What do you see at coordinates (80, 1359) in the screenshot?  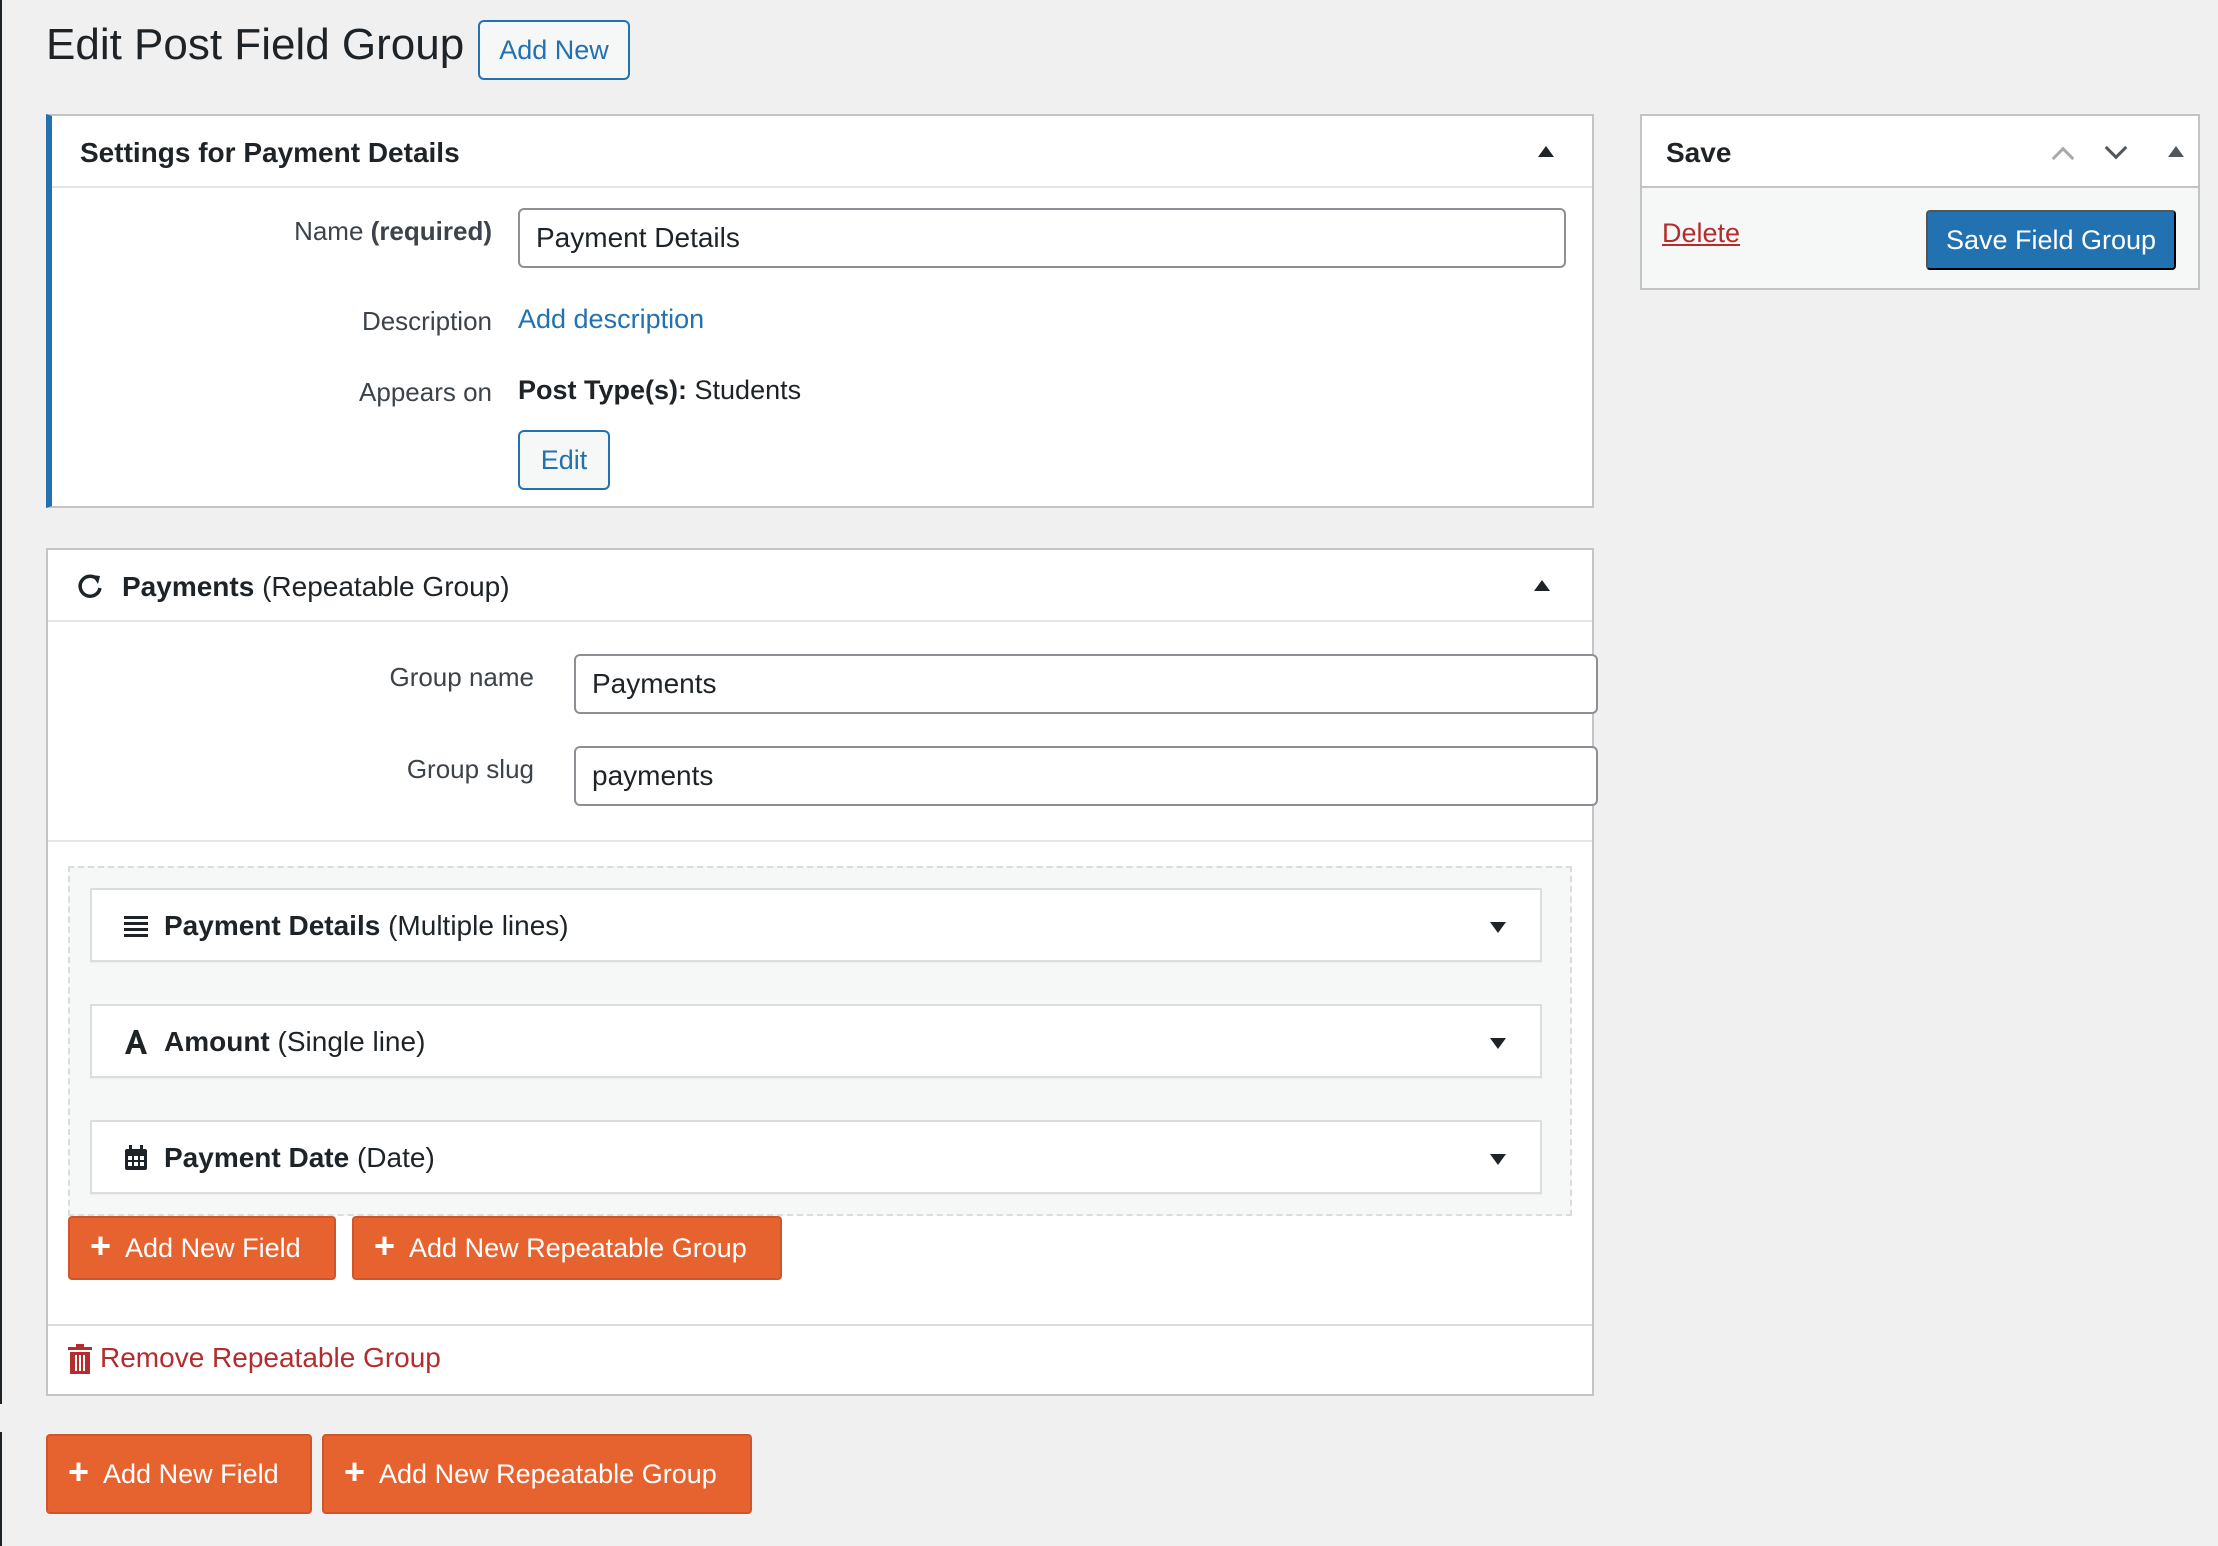 I see `trash-icon` at bounding box center [80, 1359].